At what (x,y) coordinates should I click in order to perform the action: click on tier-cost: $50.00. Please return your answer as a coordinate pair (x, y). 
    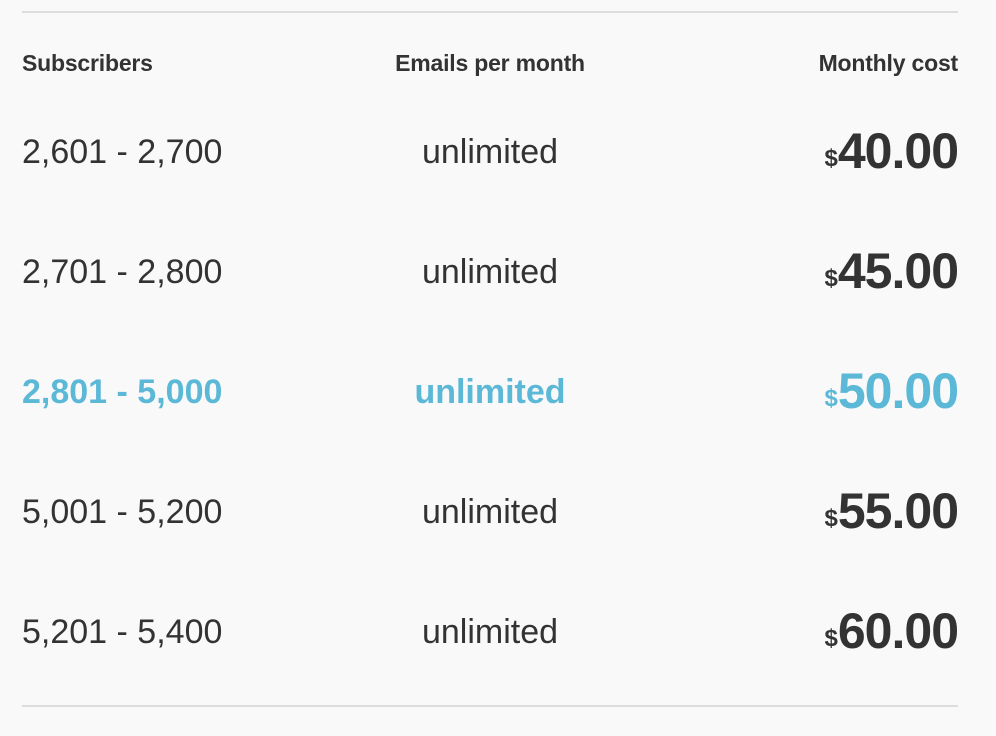
    Looking at the image, I should click on (891, 397).